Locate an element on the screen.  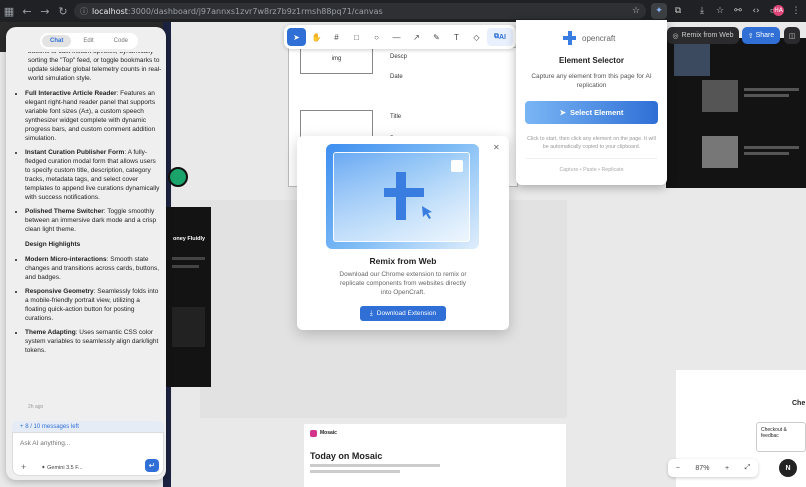
menu-icon: ⋮ is located at coordinates (796, 11).